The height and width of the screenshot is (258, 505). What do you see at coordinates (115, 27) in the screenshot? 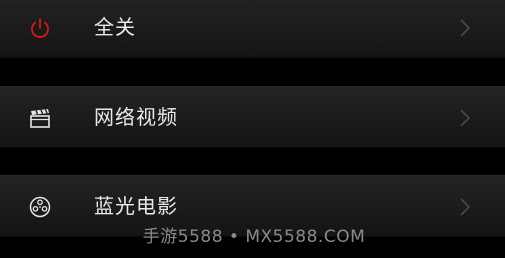
I see `menu-item-label: 全关` at bounding box center [115, 27].